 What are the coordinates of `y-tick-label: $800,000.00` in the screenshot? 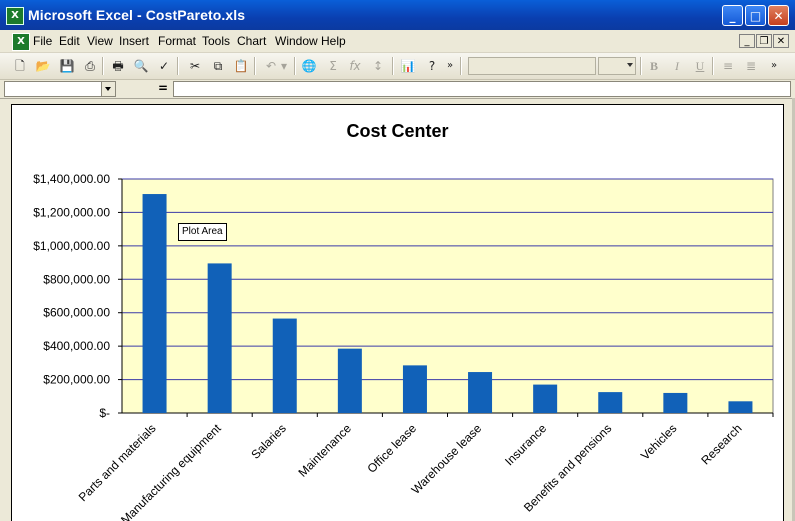 It's located at (76, 279).